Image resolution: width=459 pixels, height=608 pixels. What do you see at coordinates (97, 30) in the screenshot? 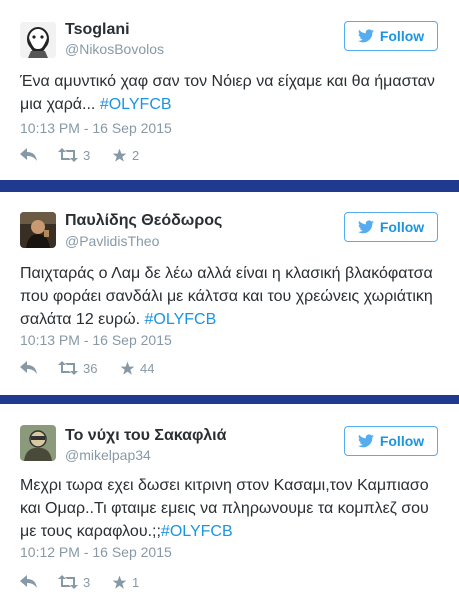
I see `display-name: Tsoglani` at bounding box center [97, 30].